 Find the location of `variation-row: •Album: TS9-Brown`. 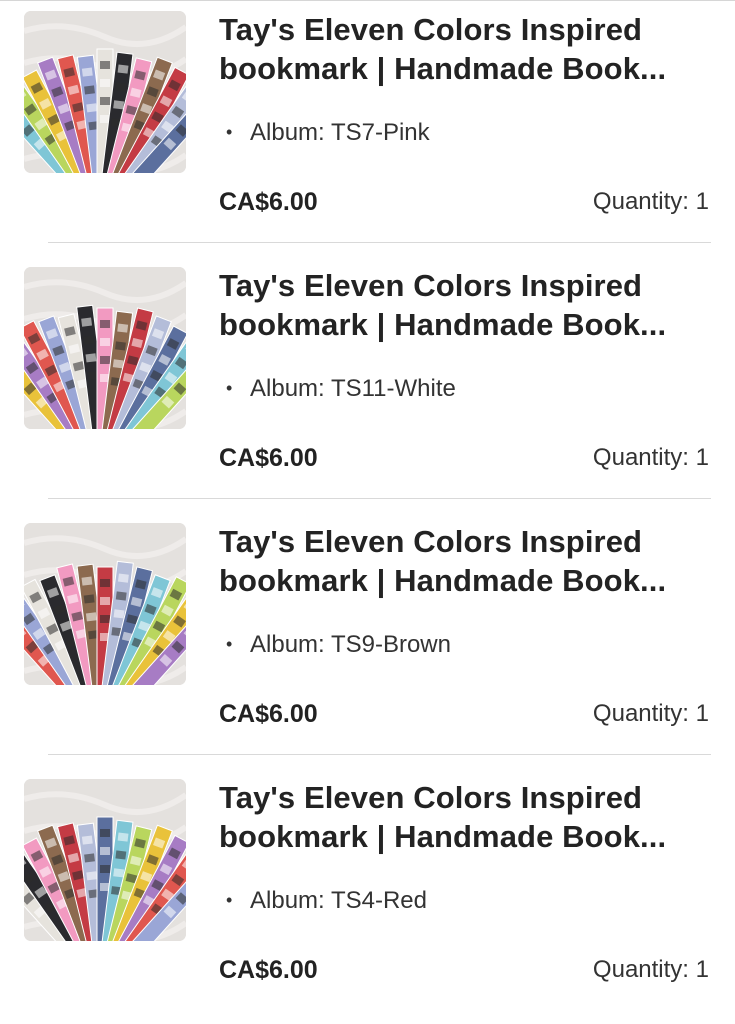

variation-row: •Album: TS9-Brown is located at coordinates (338, 644).